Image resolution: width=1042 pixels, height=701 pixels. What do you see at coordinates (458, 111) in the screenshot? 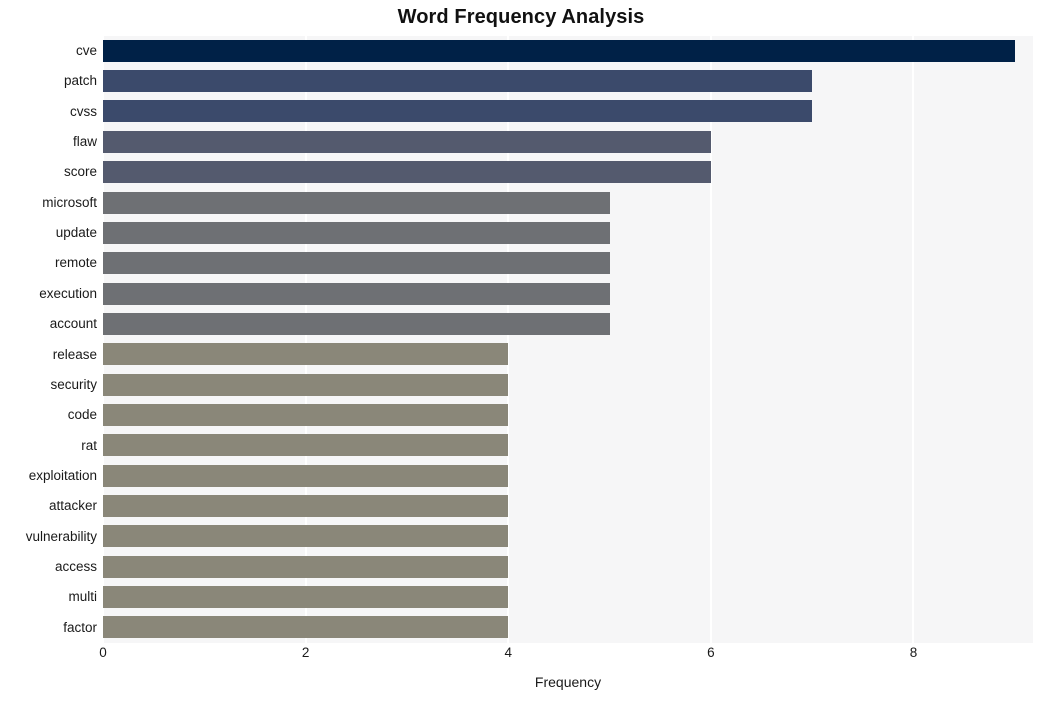
I see `bar-cvss` at bounding box center [458, 111].